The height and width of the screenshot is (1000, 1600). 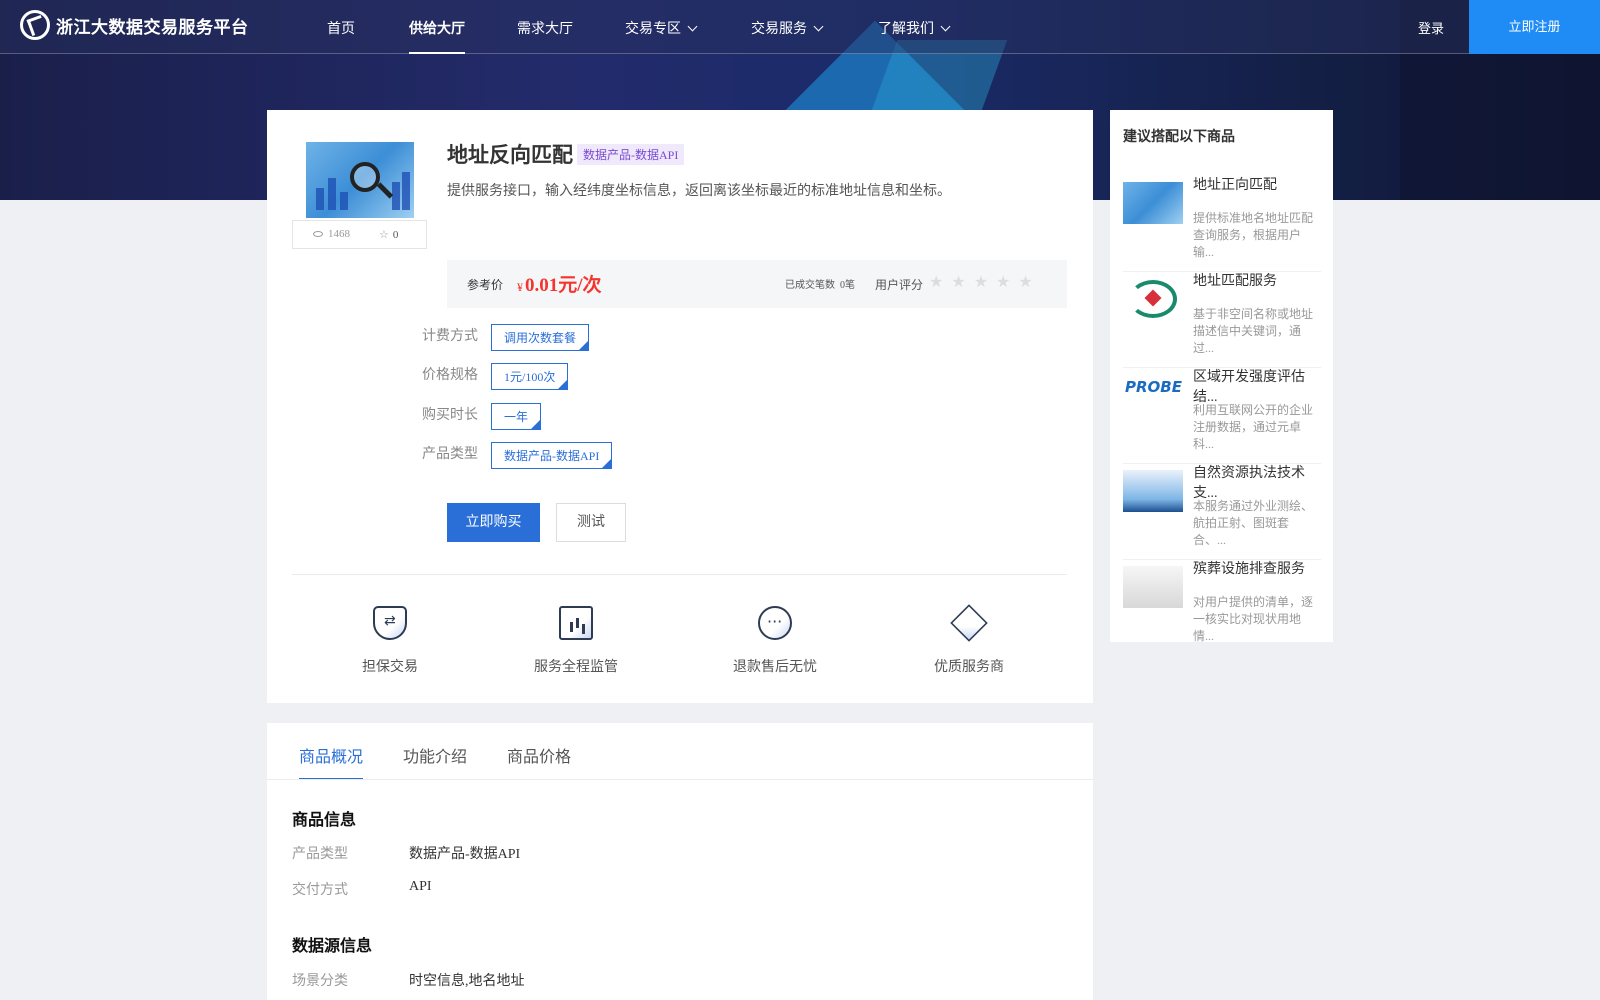 What do you see at coordinates (1179, 137) in the screenshot?
I see `sidebar-title: 建议搭配以下商品` at bounding box center [1179, 137].